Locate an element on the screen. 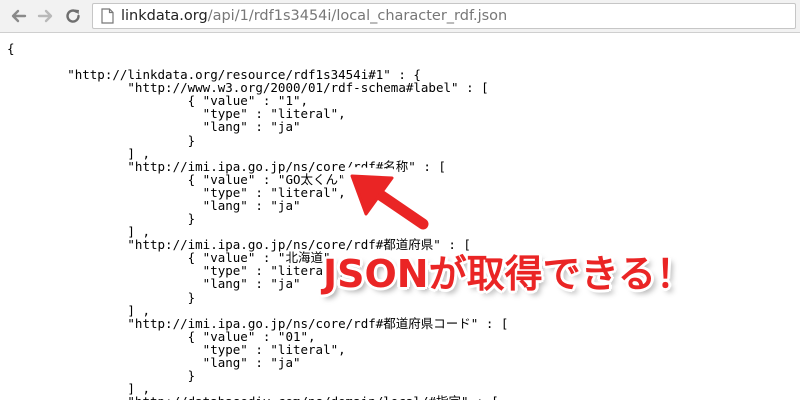 The image size is (800, 400). json-line: { "value" : "01", is located at coordinates (161, 336).